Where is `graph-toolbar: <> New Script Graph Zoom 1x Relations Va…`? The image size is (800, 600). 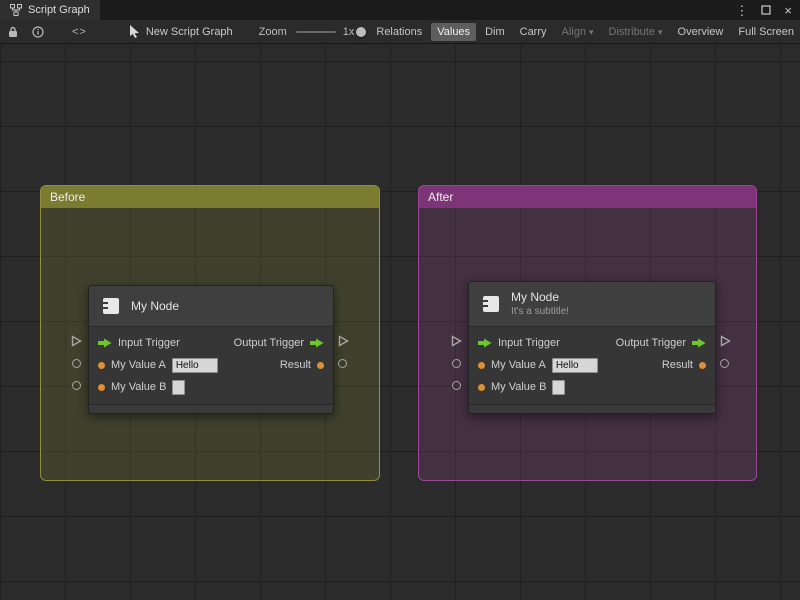 graph-toolbar: <> New Script Graph Zoom 1x Relations Va… is located at coordinates (400, 32).